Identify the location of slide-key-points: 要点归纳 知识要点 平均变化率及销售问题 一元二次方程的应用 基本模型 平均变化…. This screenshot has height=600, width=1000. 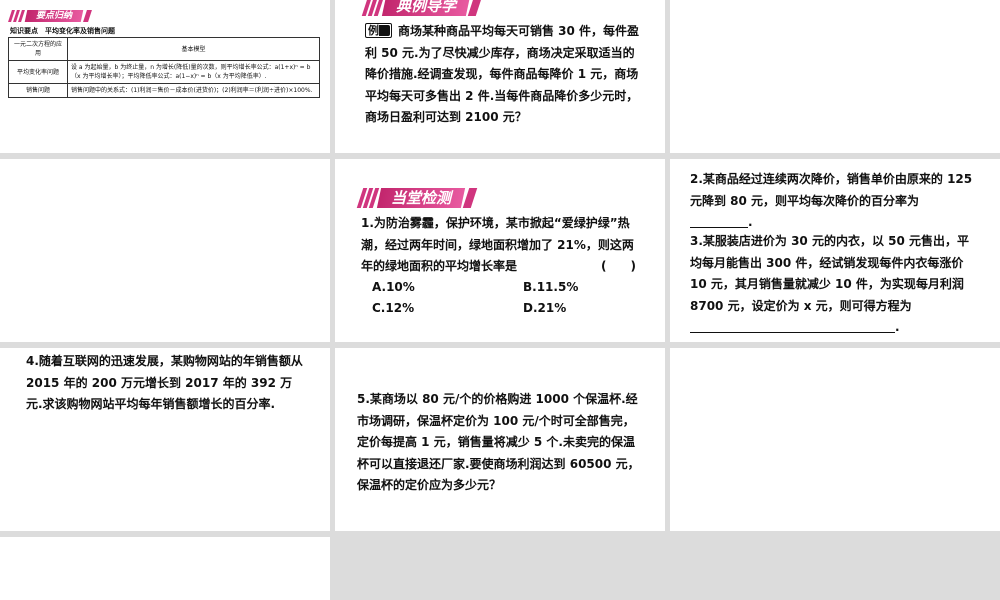
(165, 76).